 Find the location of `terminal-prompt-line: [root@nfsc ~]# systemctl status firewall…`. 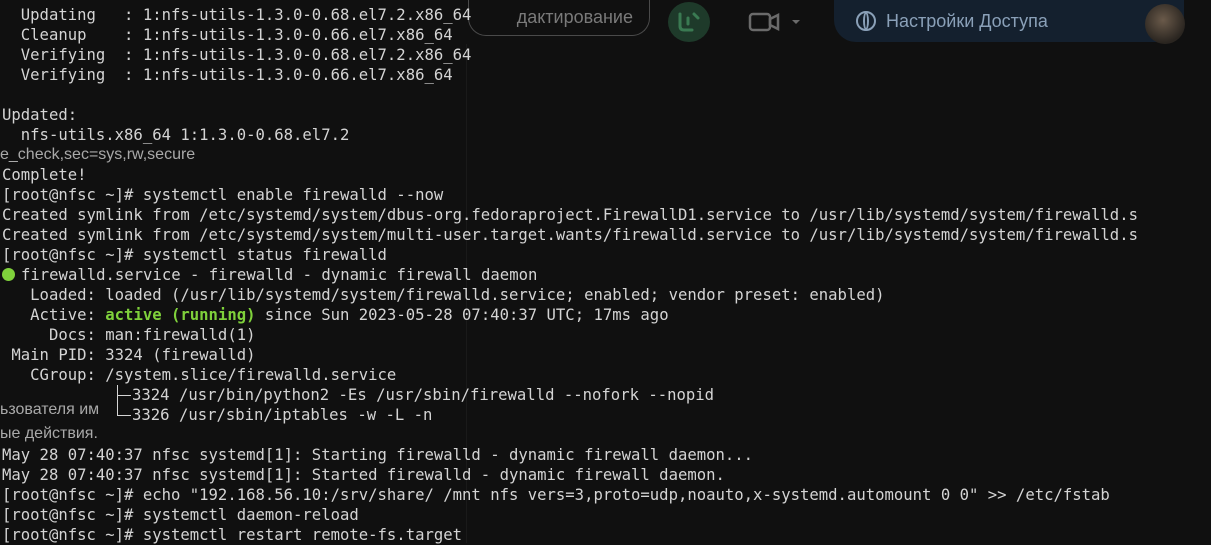

terminal-prompt-line: [root@nfsc ~]# systemctl status firewall… is located at coordinates (194, 255).